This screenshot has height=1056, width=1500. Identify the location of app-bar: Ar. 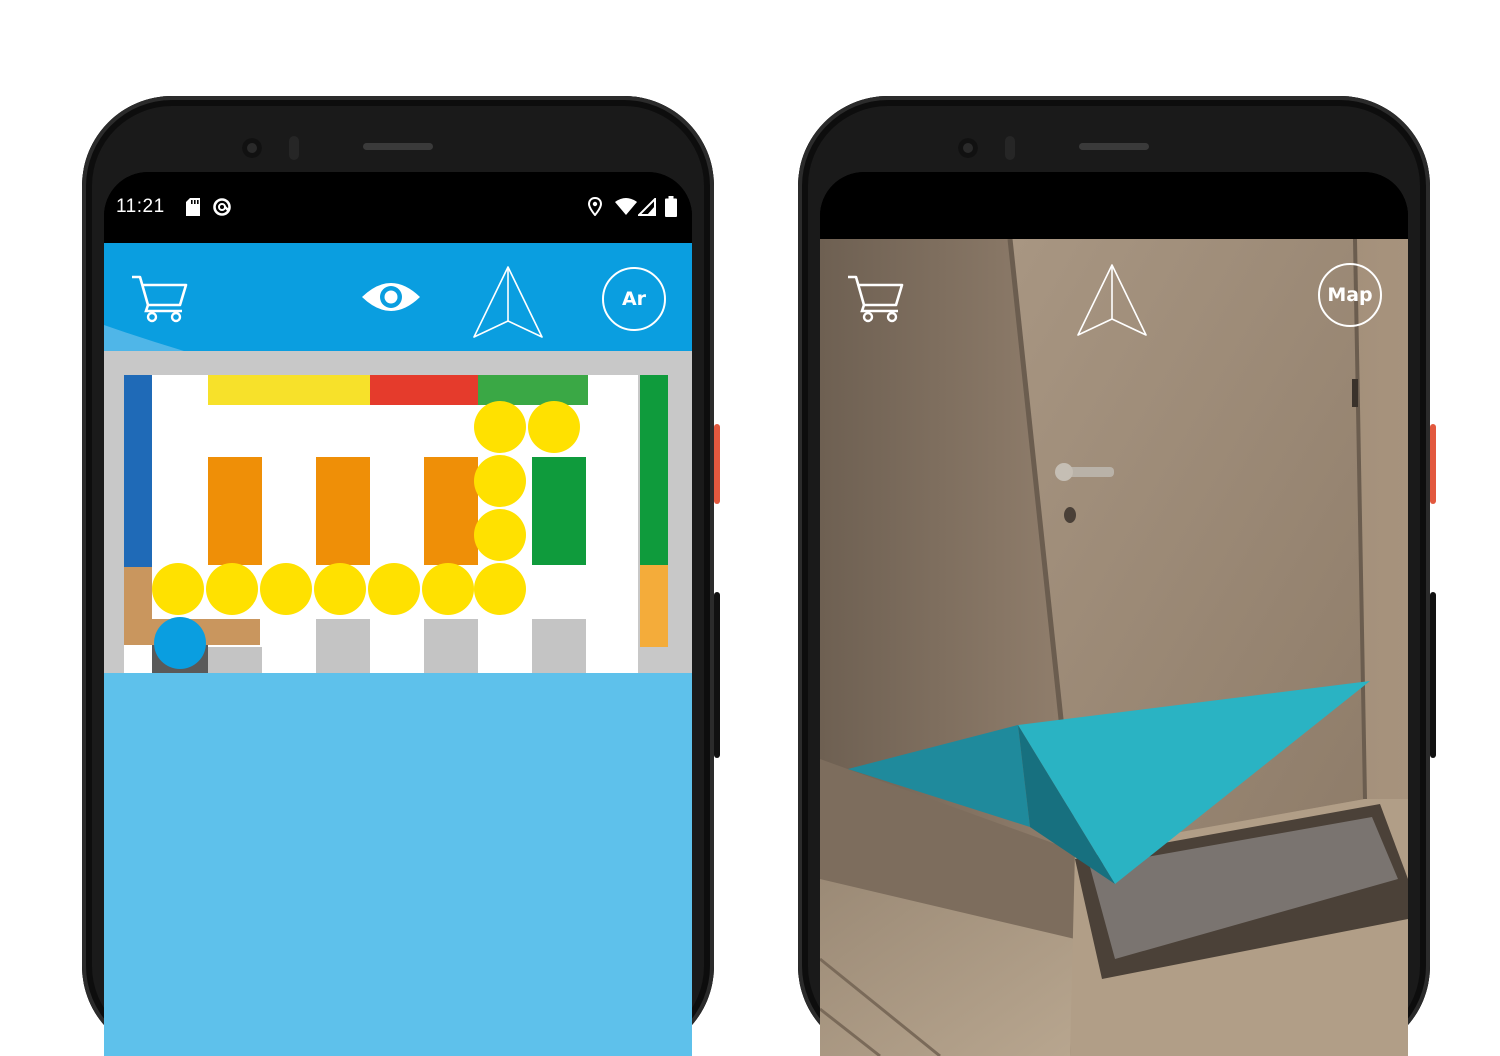
(398, 297).